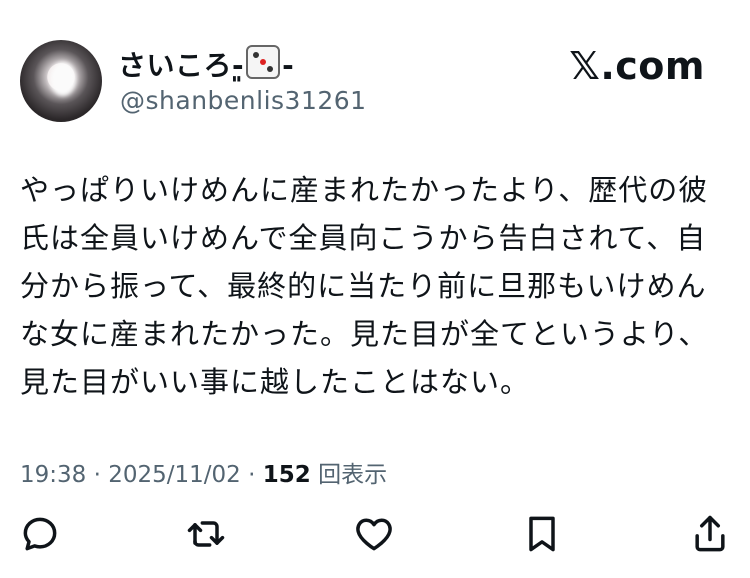 Image resolution: width=750 pixels, height=578 pixels. I want to click on bookmark-icon, so click(542, 534).